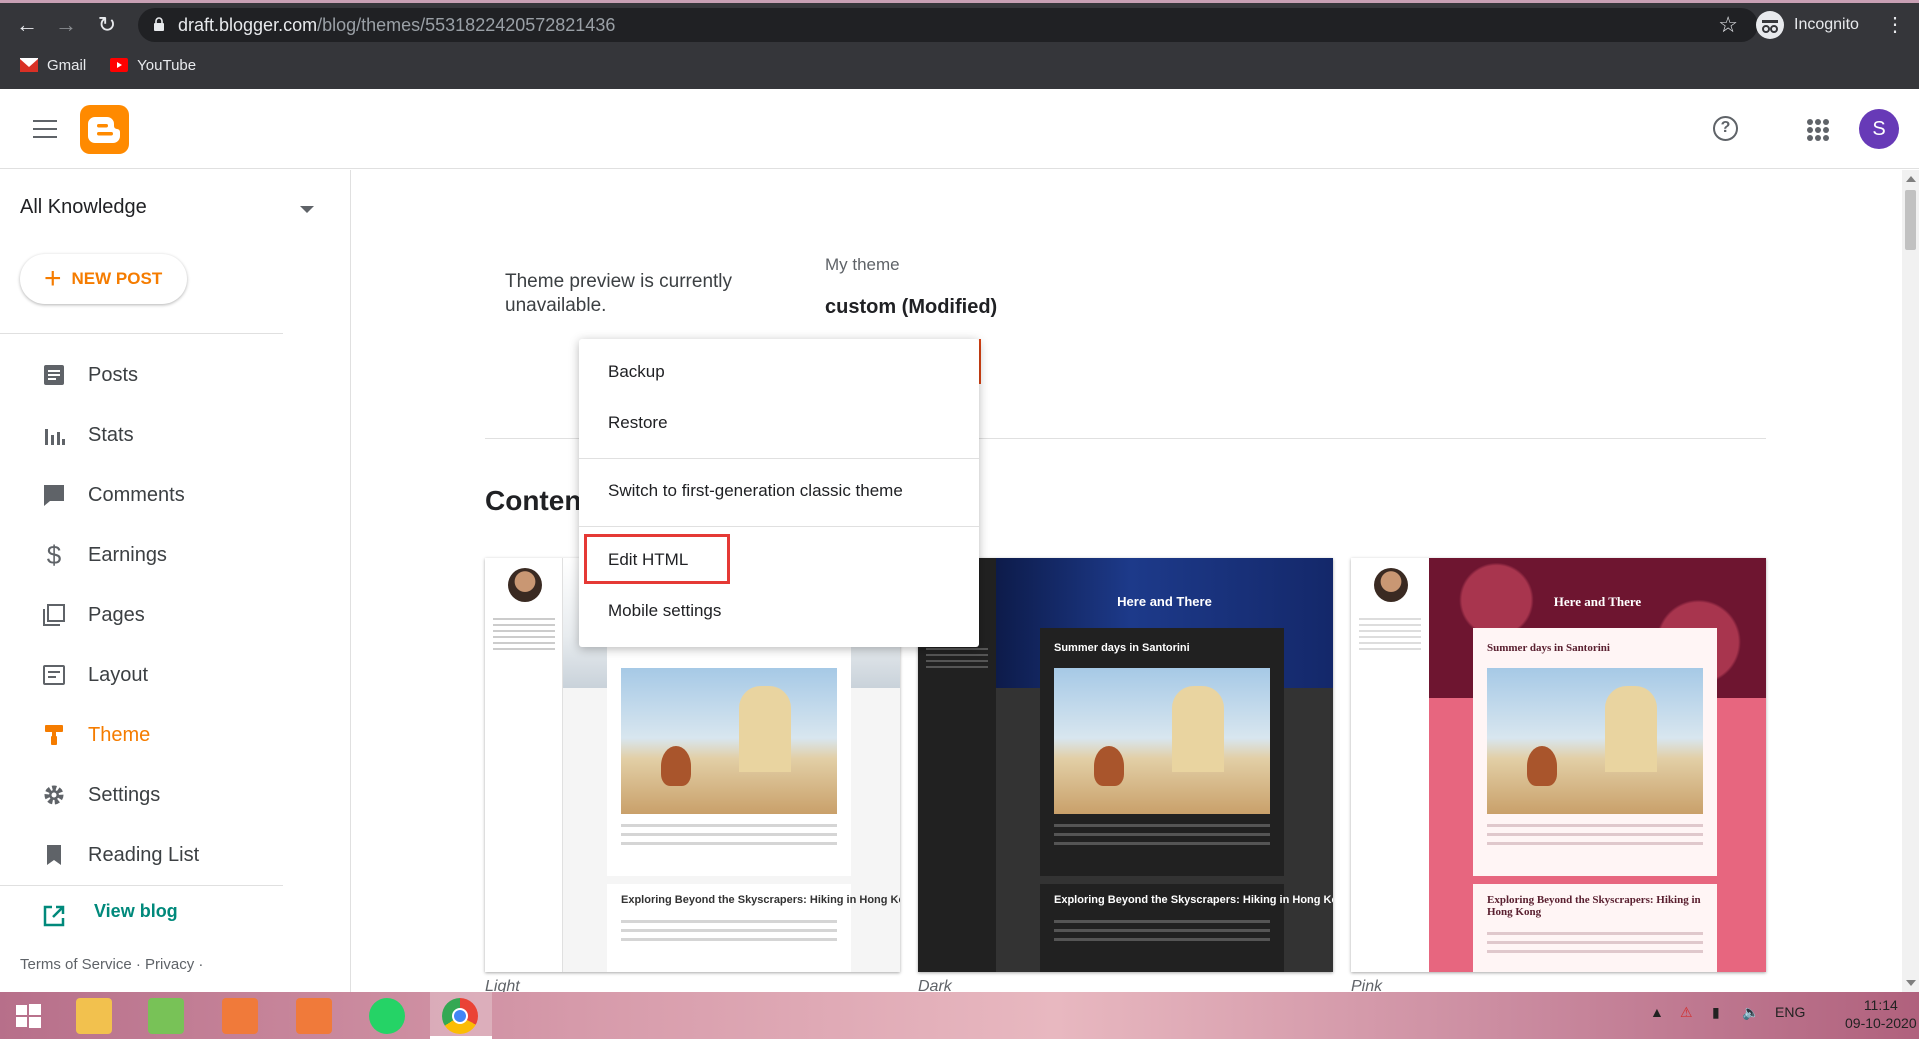  Describe the element at coordinates (53, 278) in the screenshot. I see `plus-icon: +` at that location.